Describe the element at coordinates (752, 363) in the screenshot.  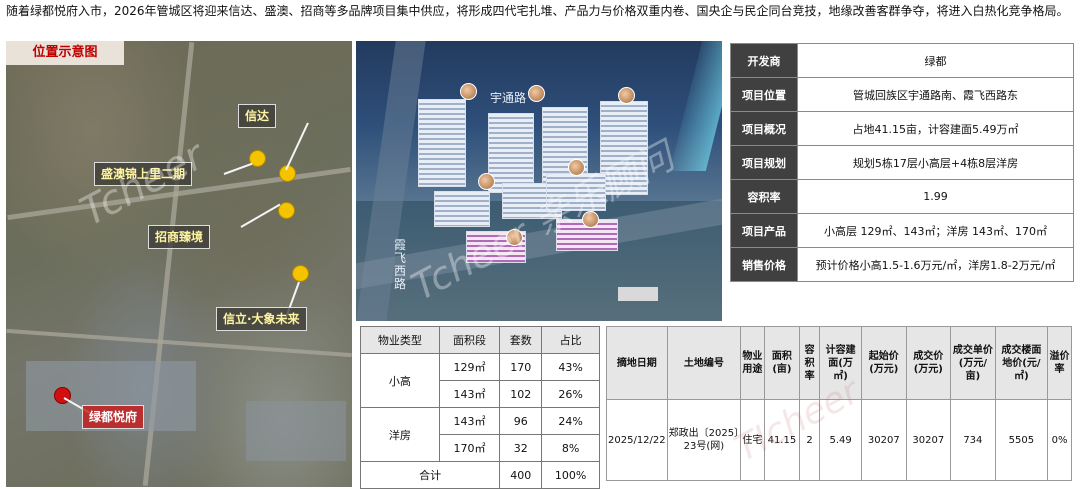
I see `column-header: 物业用途` at that location.